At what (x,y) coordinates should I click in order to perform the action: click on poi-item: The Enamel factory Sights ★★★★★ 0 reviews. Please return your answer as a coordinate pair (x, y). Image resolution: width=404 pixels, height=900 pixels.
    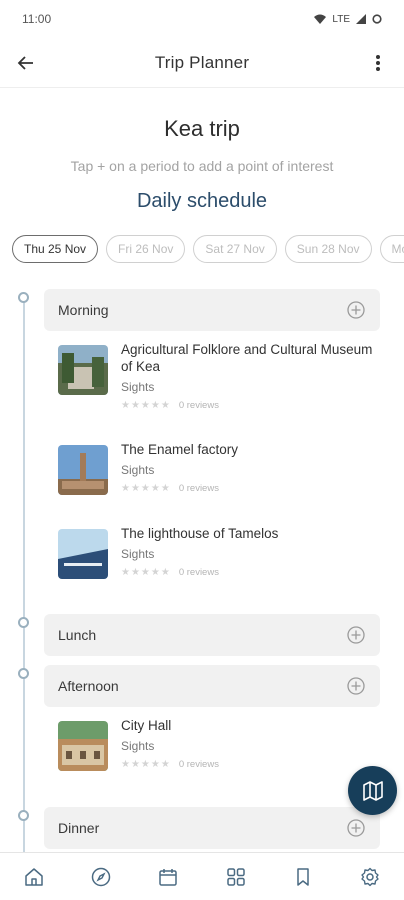
    Looking at the image, I should click on (218, 468).